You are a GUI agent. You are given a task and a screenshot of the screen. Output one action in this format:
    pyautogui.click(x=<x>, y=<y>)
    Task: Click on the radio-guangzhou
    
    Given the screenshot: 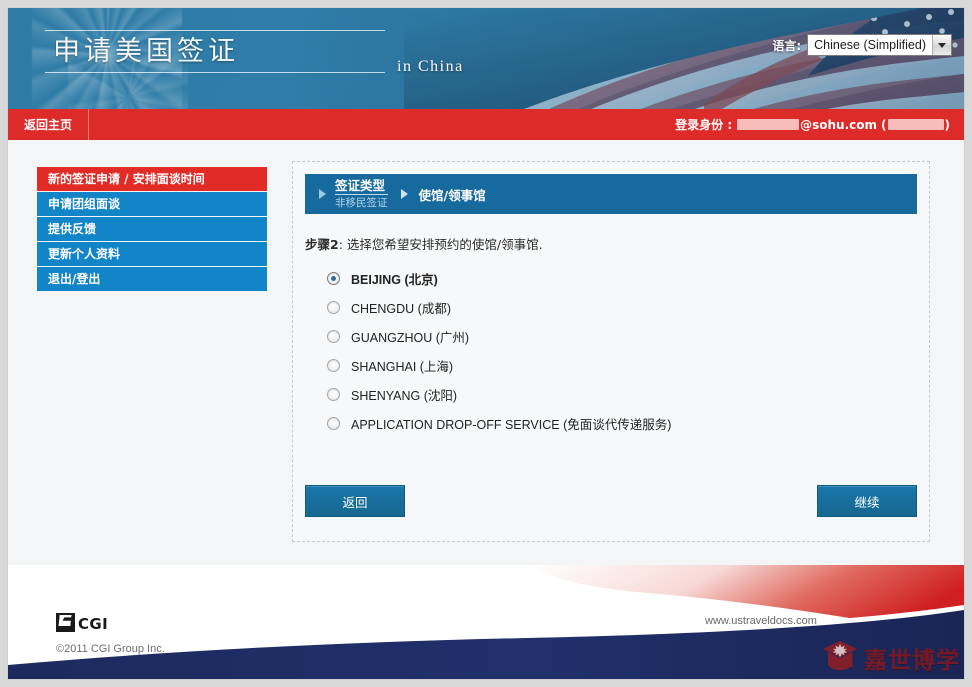 What is the action you would take?
    pyautogui.click(x=333, y=336)
    